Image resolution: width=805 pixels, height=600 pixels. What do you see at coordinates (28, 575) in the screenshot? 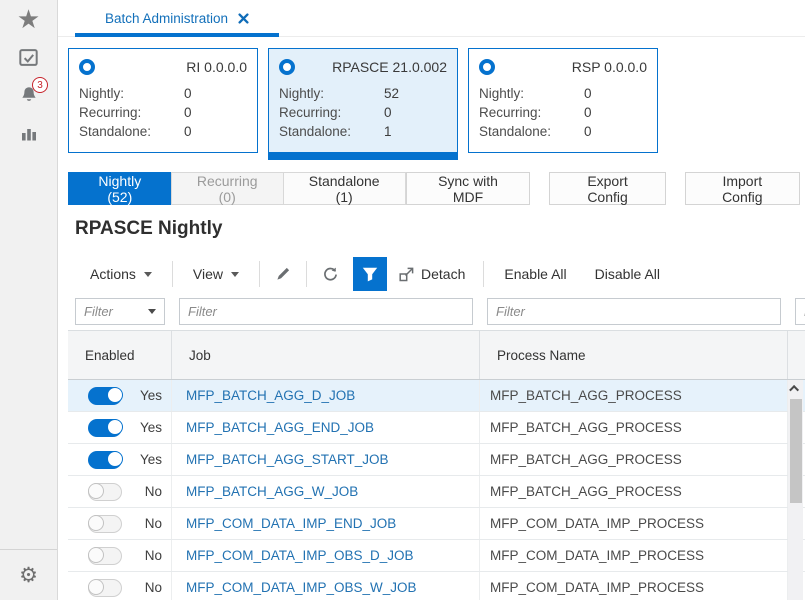
I see `settings-gear-icon: ⚙` at bounding box center [28, 575].